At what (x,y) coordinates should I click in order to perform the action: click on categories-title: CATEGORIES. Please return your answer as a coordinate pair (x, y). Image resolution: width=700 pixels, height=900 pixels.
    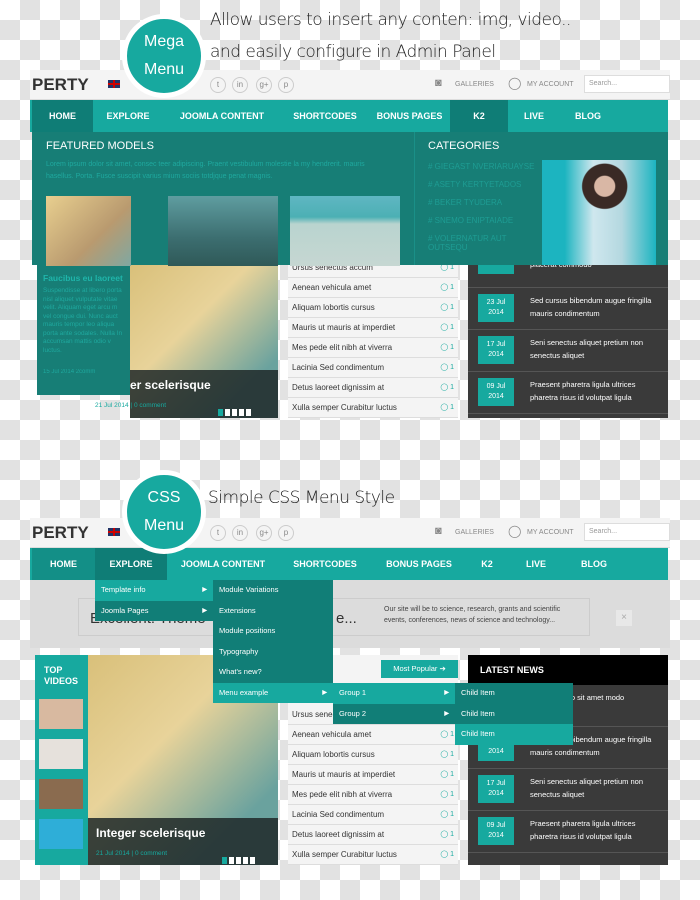
    Looking at the image, I should click on (464, 146).